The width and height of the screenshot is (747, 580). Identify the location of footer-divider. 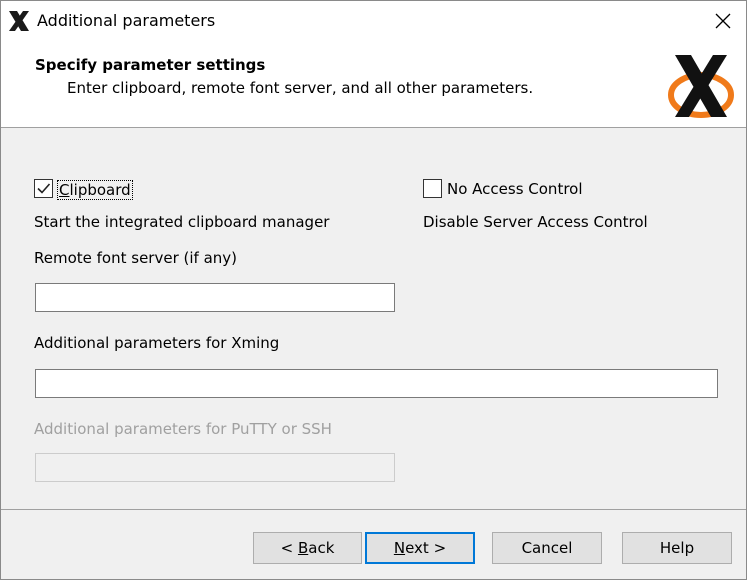
(373, 509).